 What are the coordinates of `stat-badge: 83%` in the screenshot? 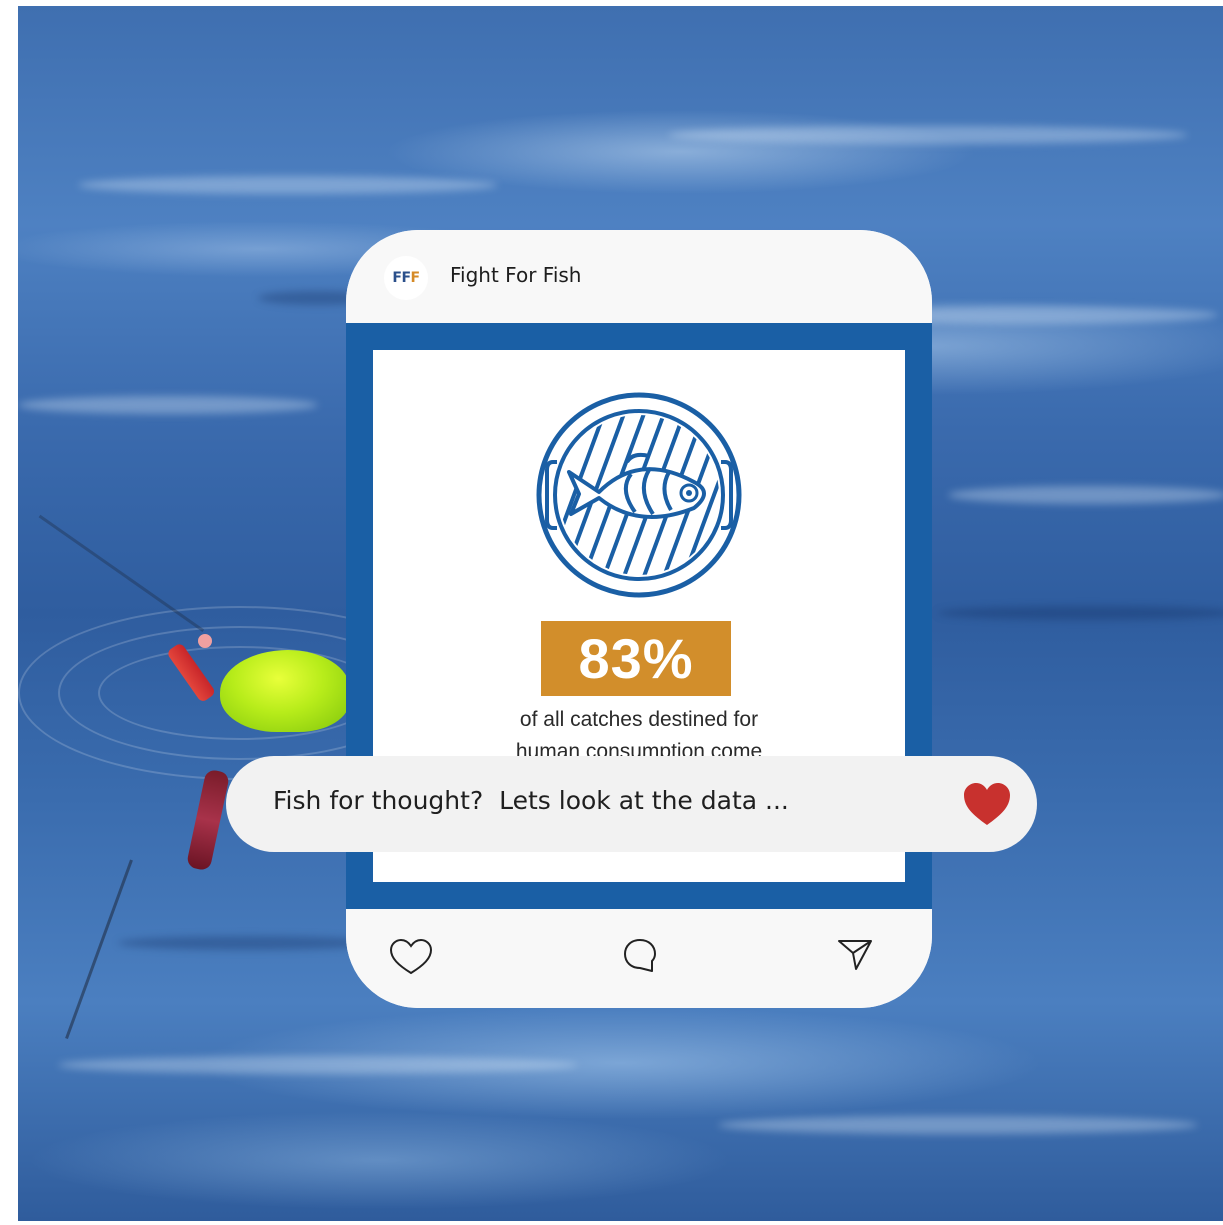 It's located at (636, 658).